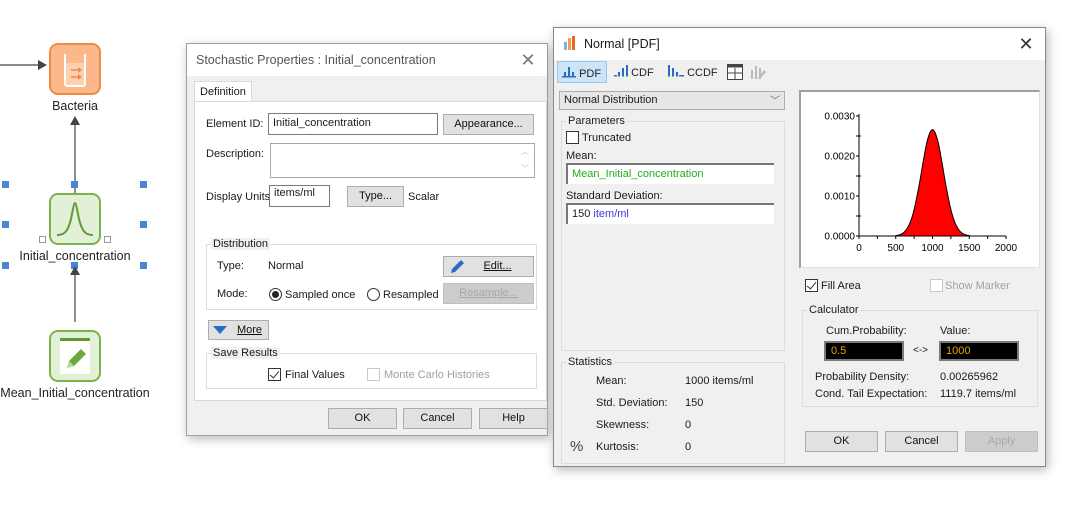  What do you see at coordinates (811, 285) in the screenshot?
I see `fill-area-checkbox` at bounding box center [811, 285].